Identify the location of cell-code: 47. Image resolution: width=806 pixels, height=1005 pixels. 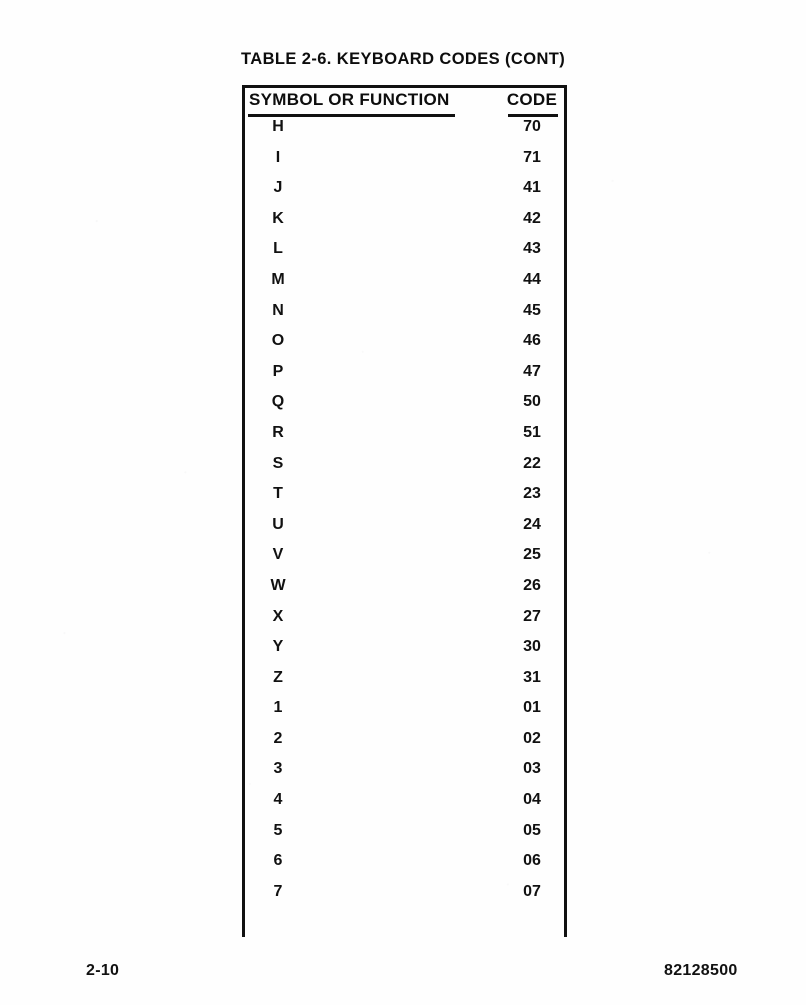
(532, 371).